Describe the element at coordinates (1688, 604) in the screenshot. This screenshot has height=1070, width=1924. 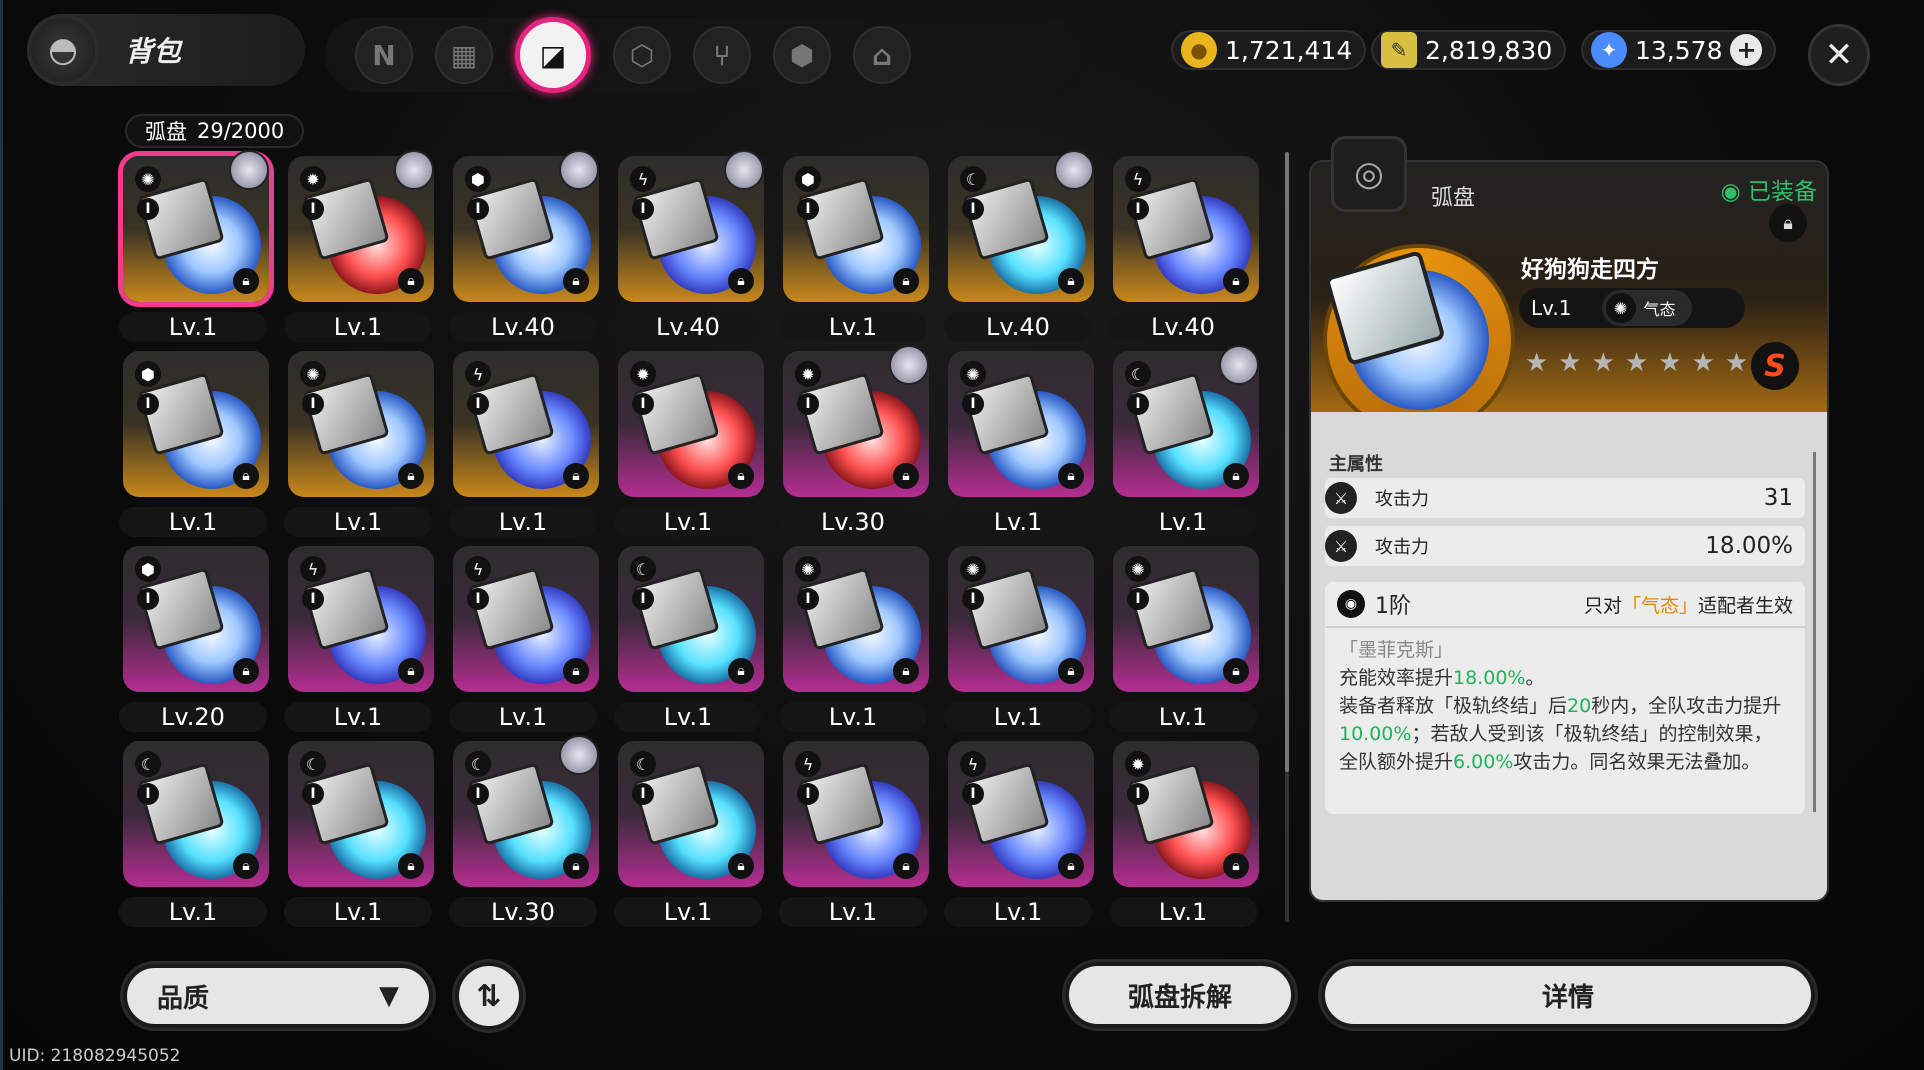
I see `effect-restriction: 只对「气态」适配者生效` at that location.